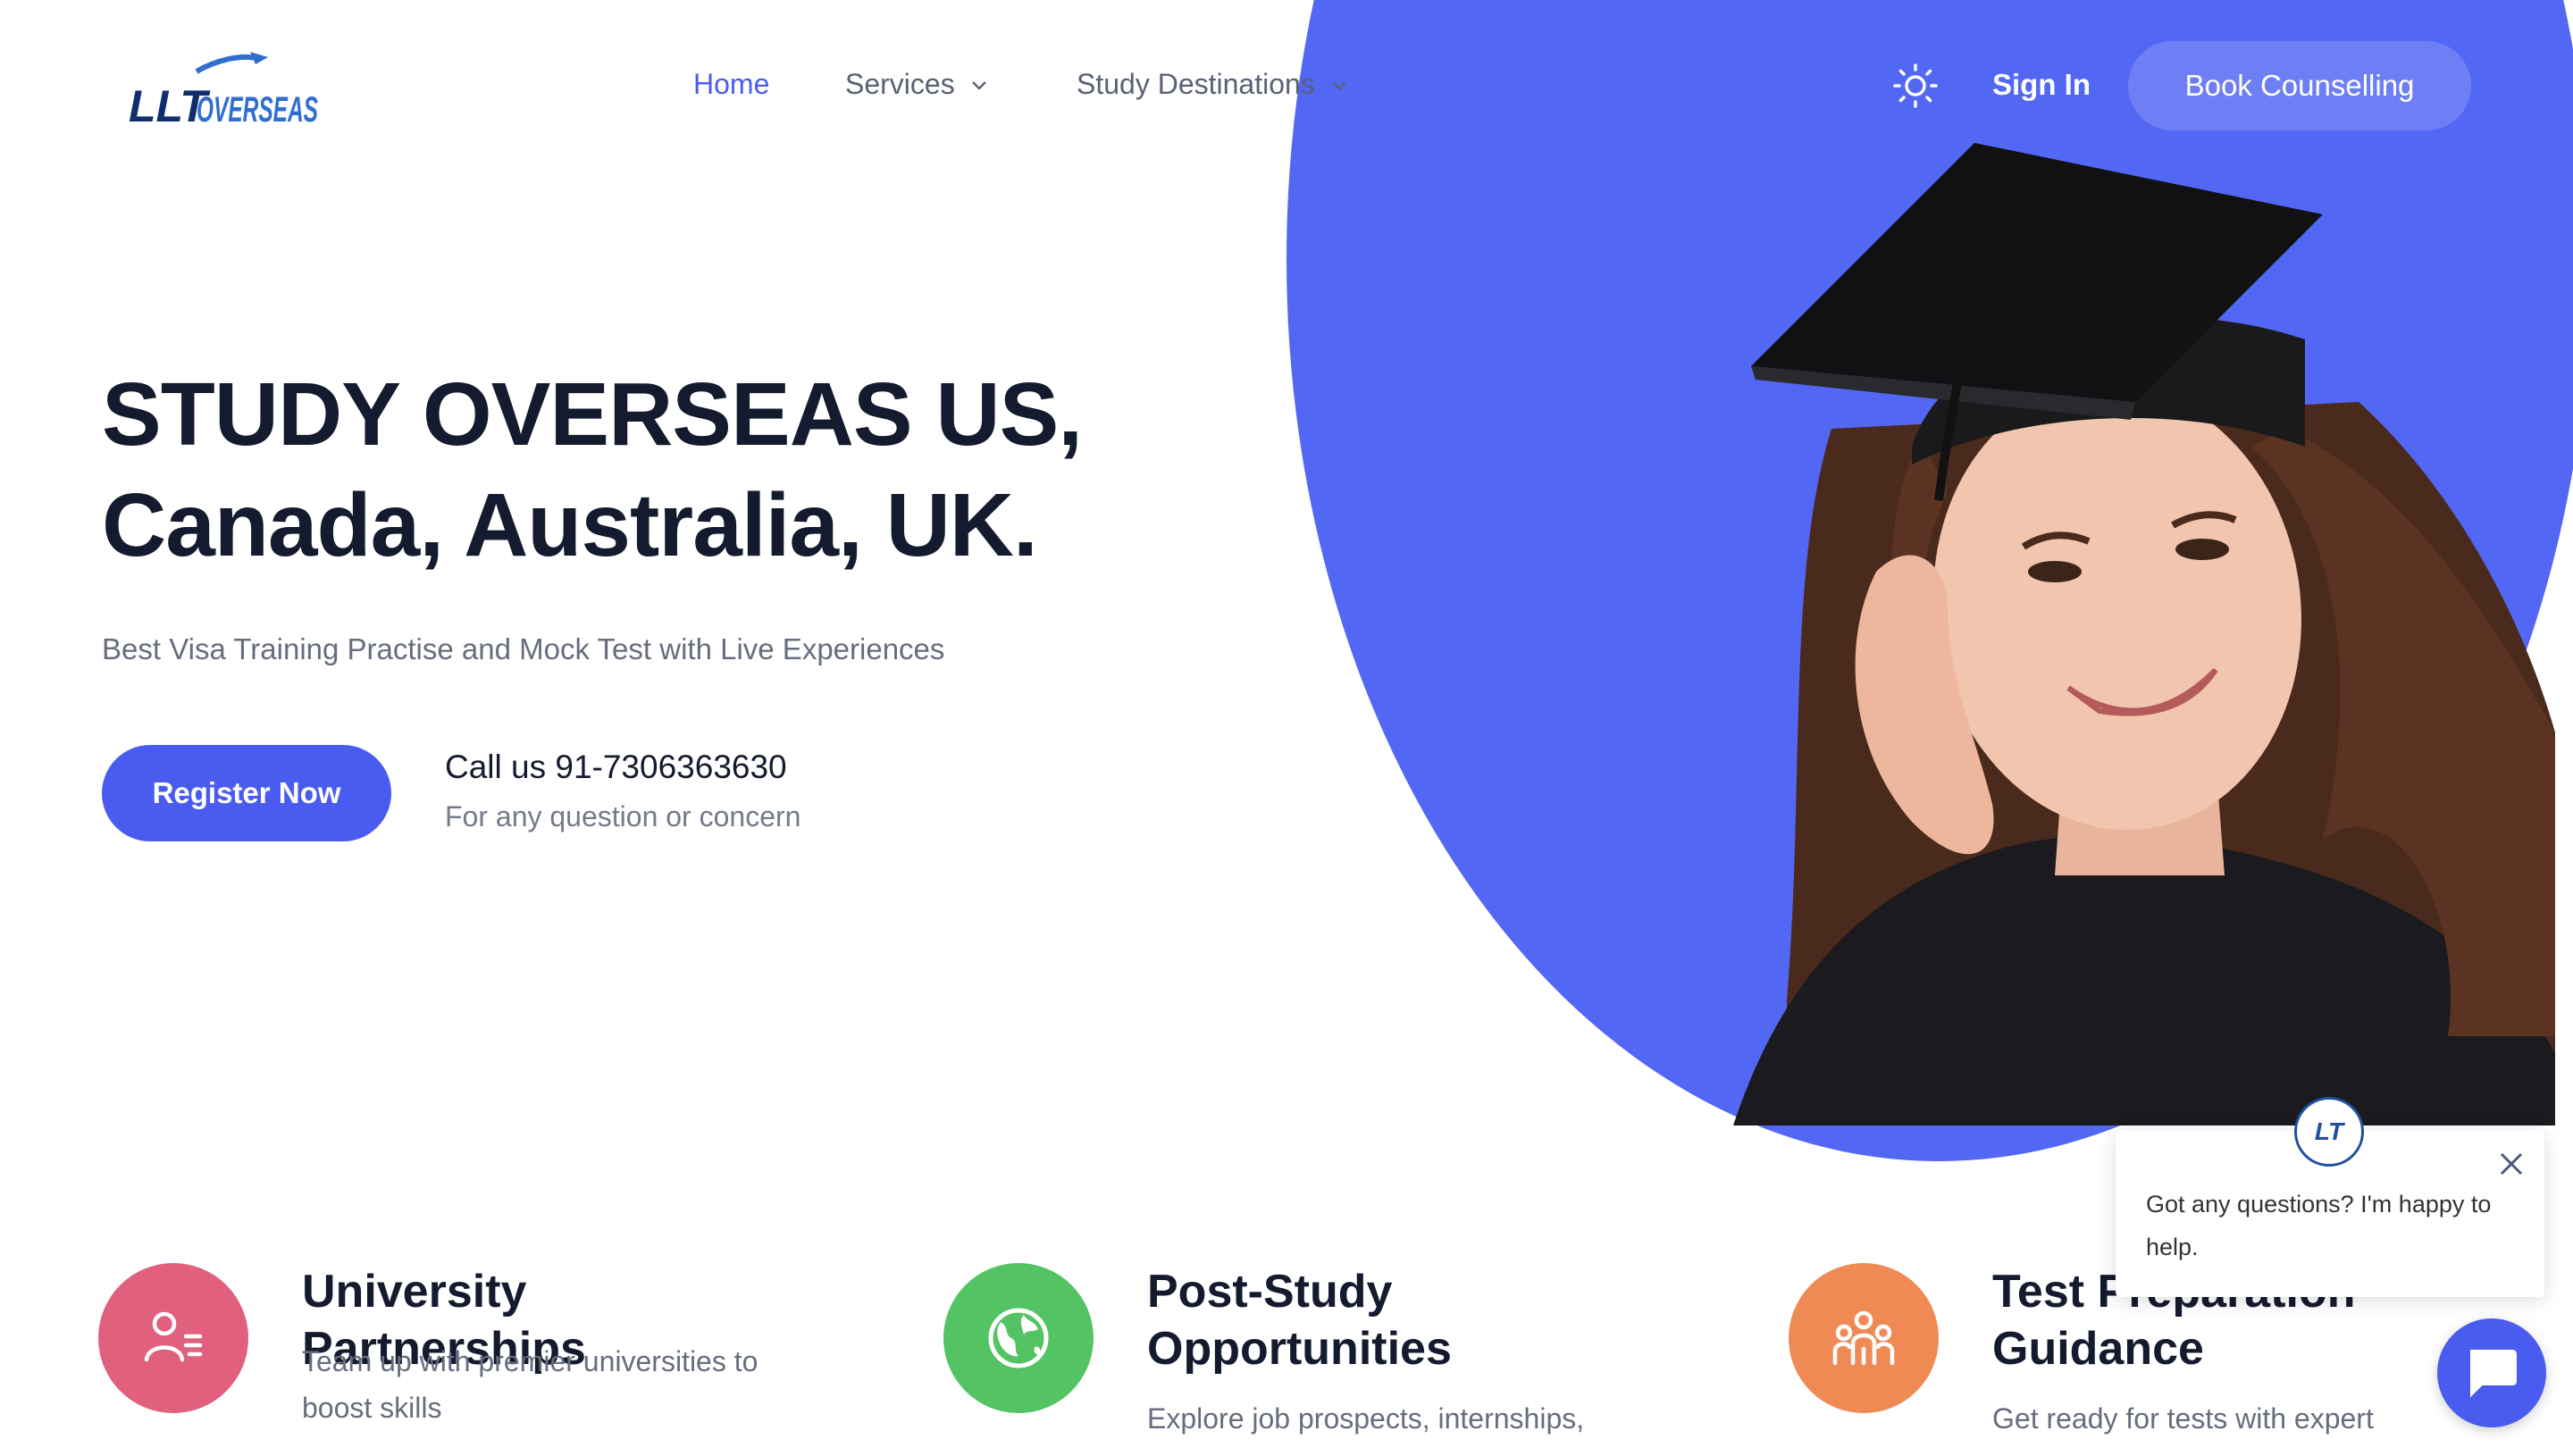  Describe the element at coordinates (623, 816) in the screenshot. I see `call-us-subtitle: For any question or concern` at that location.